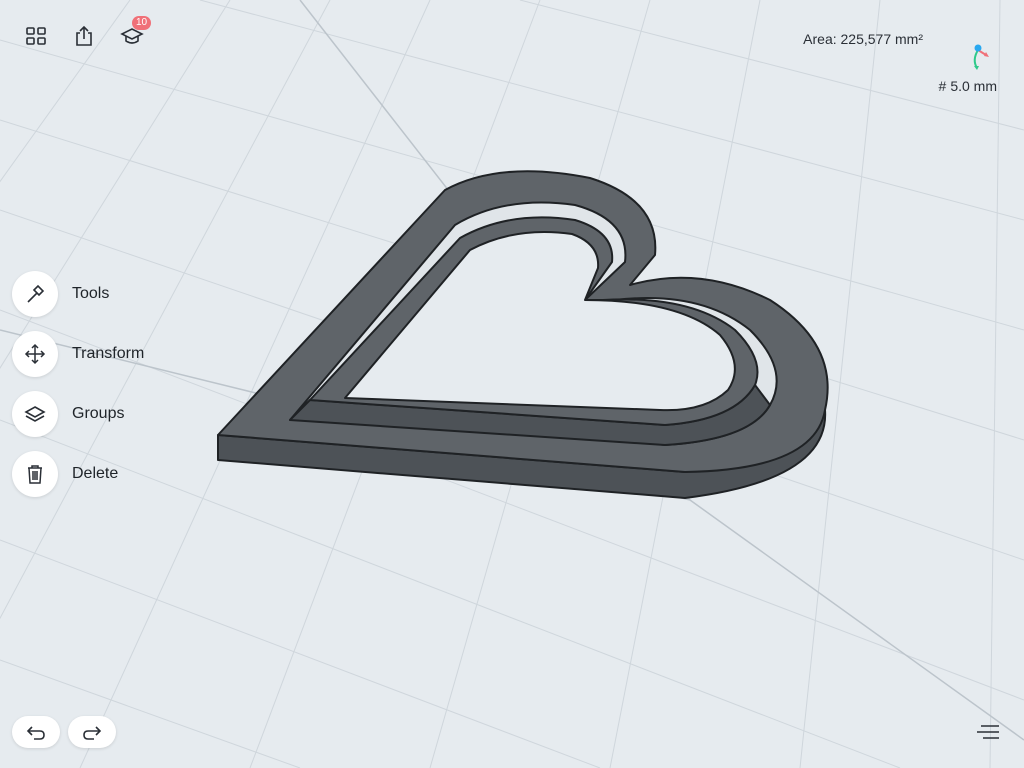 This screenshot has height=768, width=1024. I want to click on share-icon, so click(84, 35).